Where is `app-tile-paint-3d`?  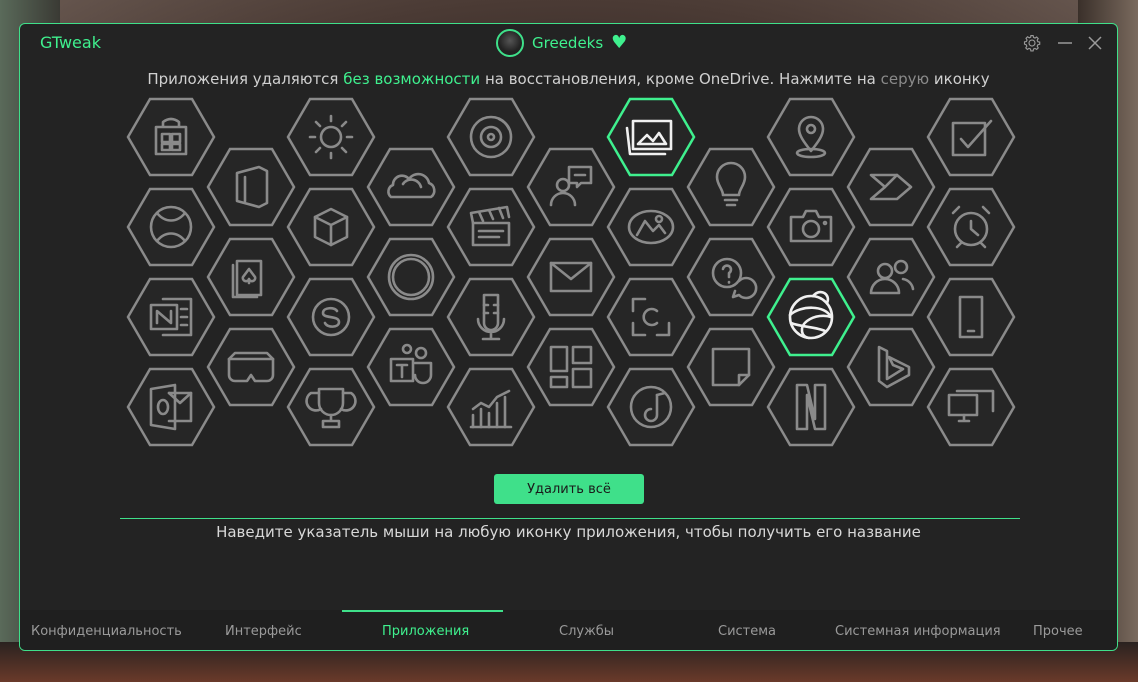
app-tile-paint-3d is located at coordinates (651, 227).